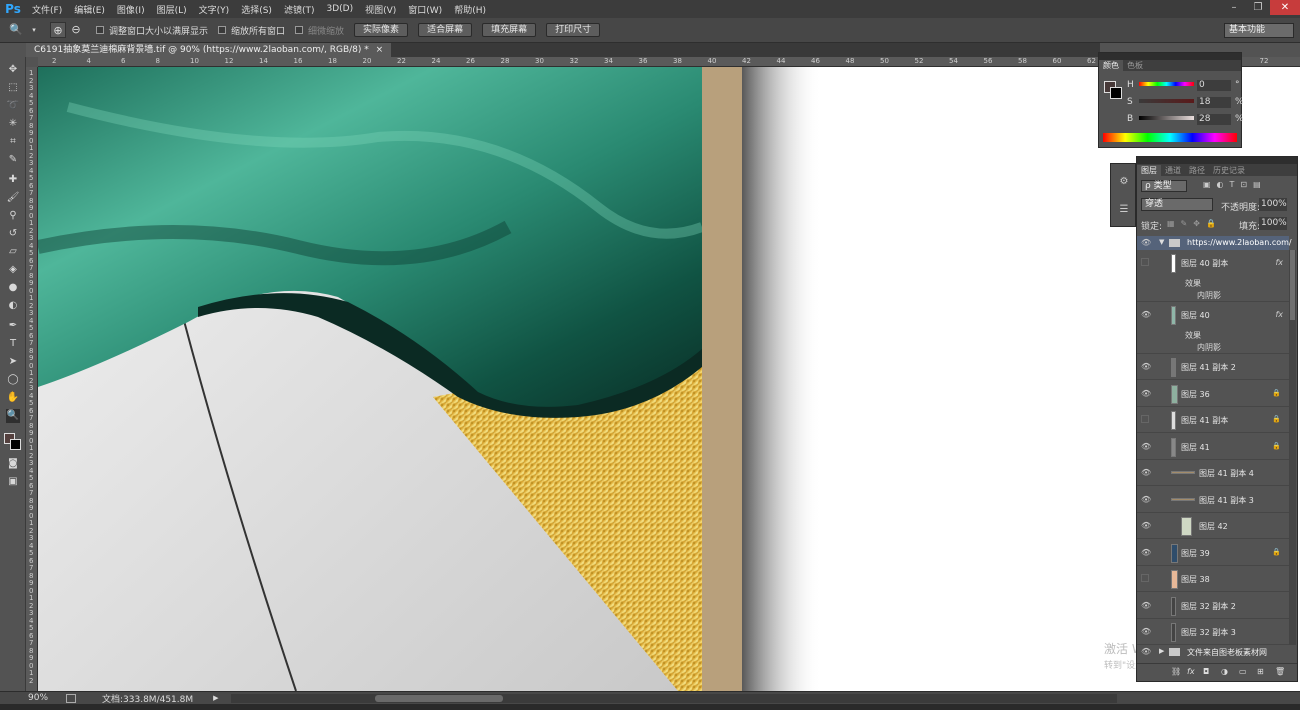  Describe the element at coordinates (299, 9) in the screenshot. I see `menu-filter: 滤镜(T)` at that location.